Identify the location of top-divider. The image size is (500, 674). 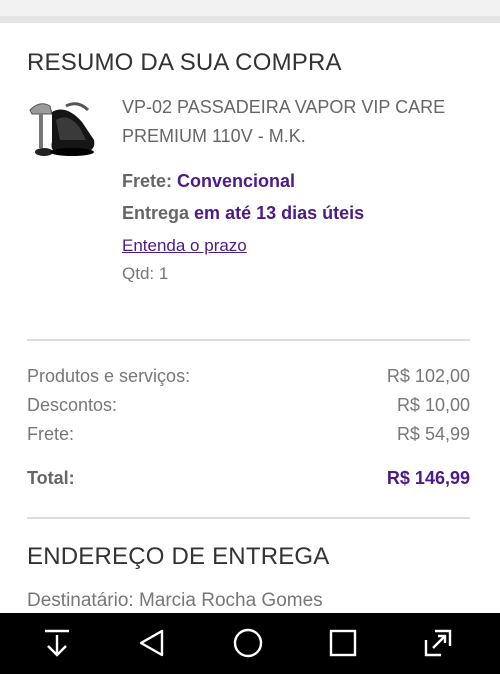
(250, 19).